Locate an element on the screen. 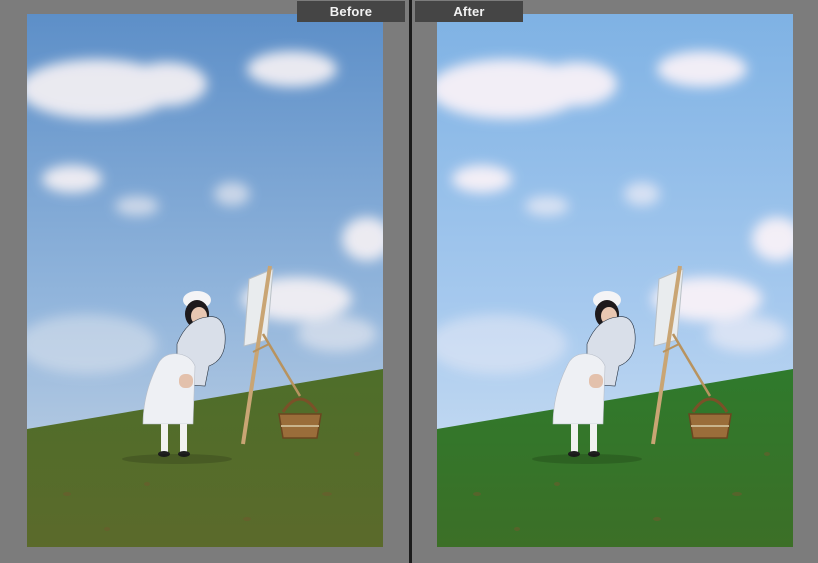  before-label: Before is located at coordinates (351, 11).